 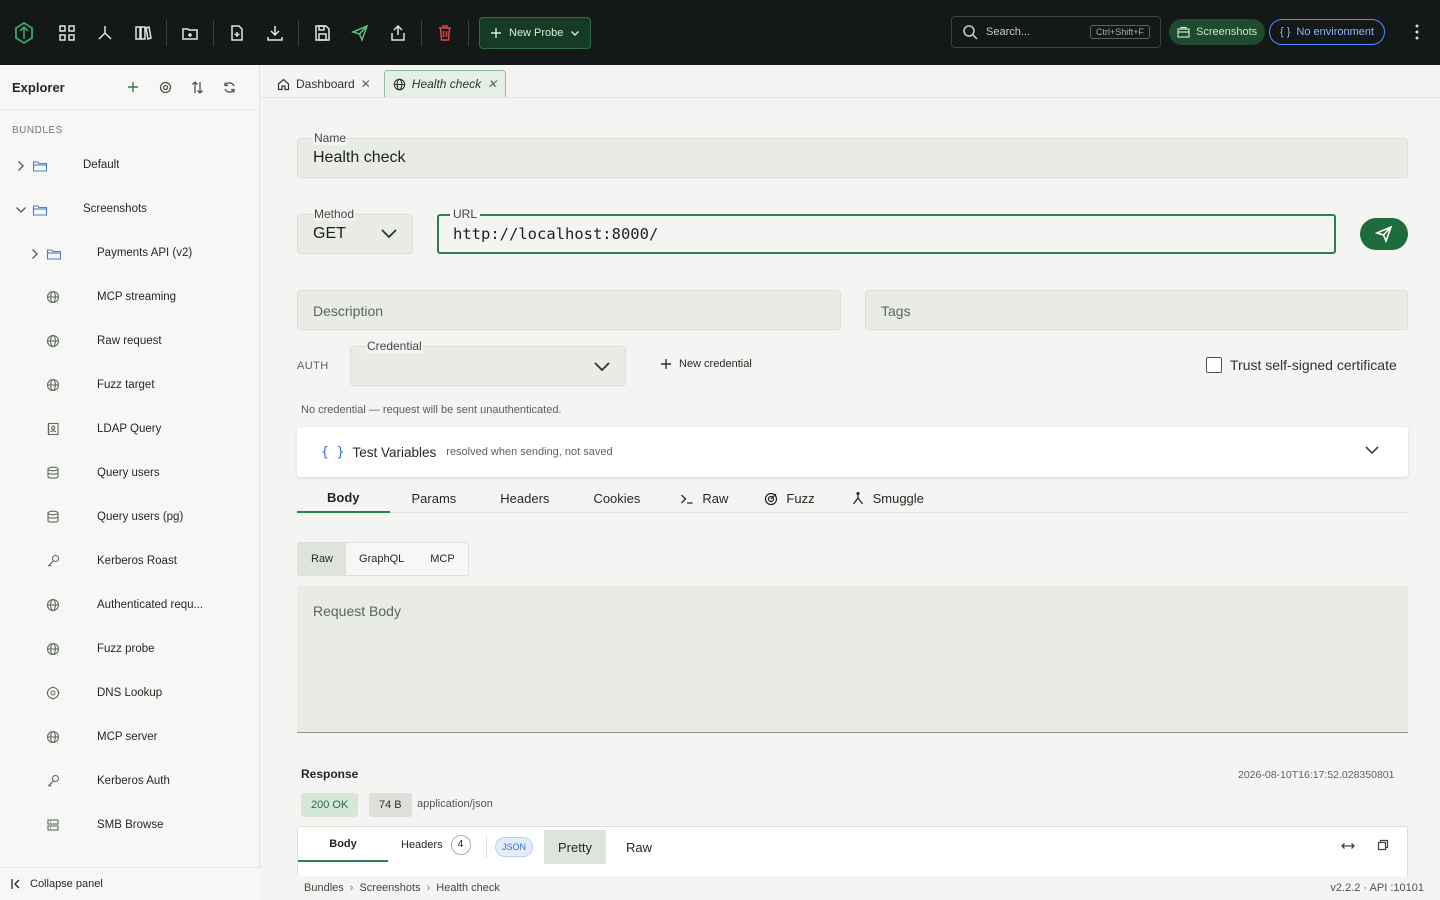 What do you see at coordinates (852, 851) in the screenshot?
I see `response-panel: Body Headers 4 JSON Pretty Raw` at bounding box center [852, 851].